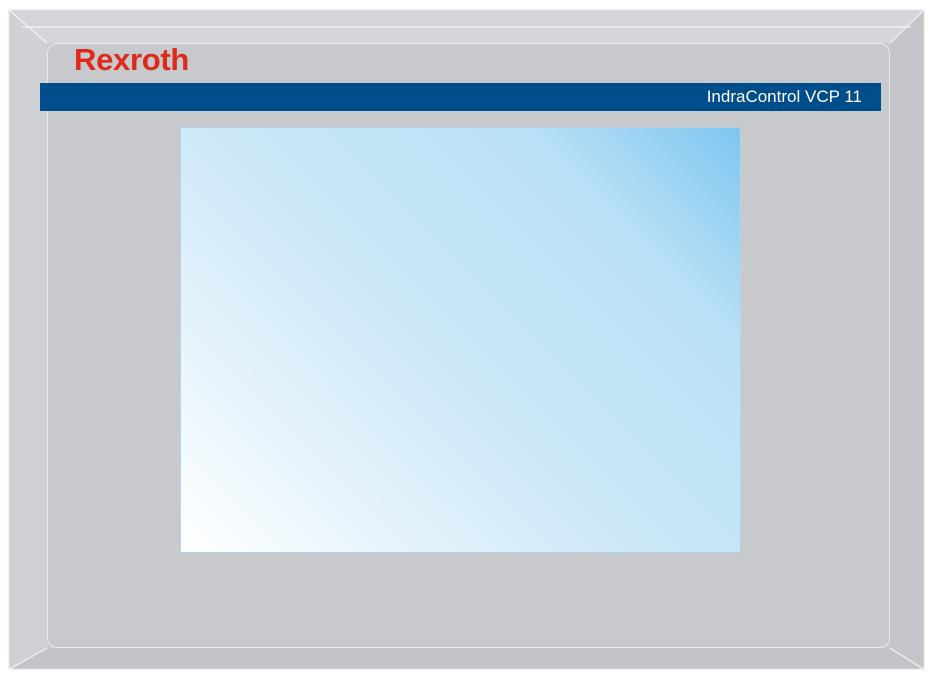  I want to click on brand-name: Rexroth, so click(132, 59).